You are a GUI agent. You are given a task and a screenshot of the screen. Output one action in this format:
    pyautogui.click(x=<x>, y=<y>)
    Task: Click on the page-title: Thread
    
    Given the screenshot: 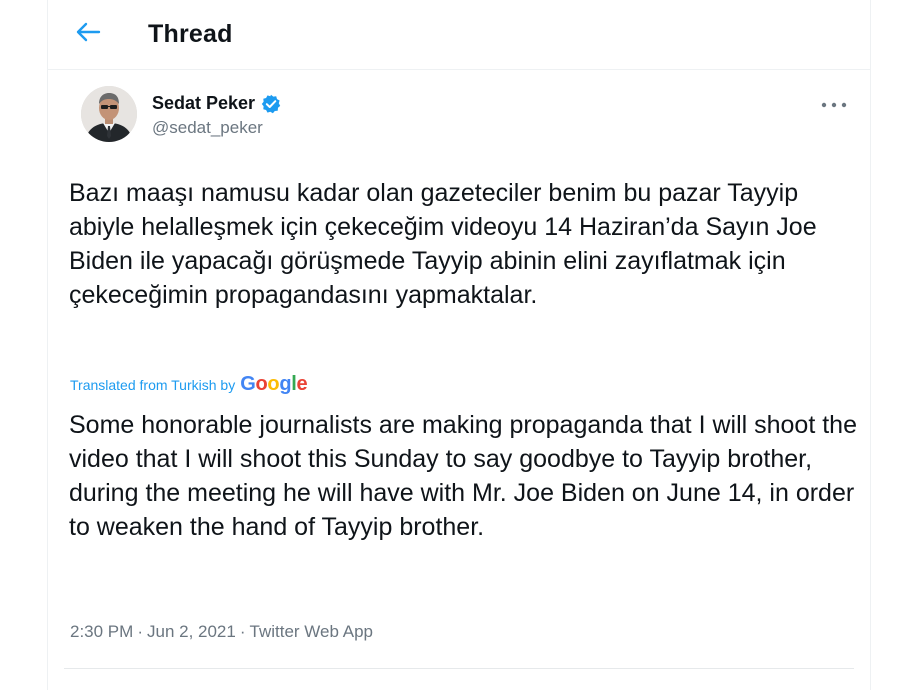 What is the action you would take?
    pyautogui.click(x=190, y=34)
    